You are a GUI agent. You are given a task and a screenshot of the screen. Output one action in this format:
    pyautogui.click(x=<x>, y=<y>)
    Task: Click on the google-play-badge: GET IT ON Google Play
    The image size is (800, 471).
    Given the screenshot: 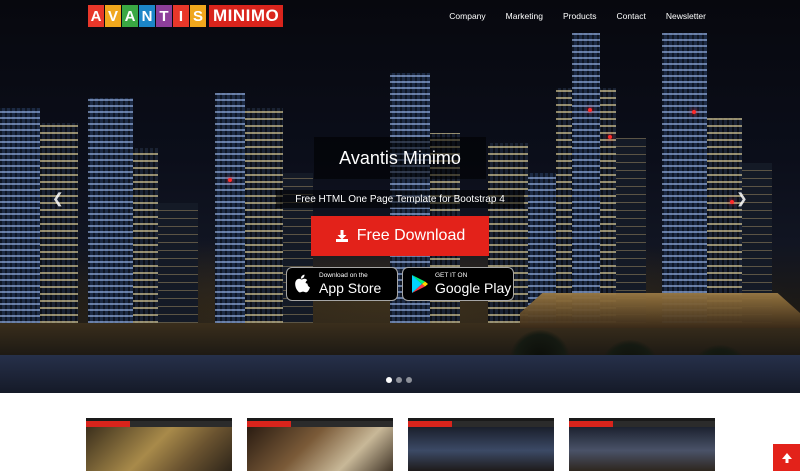 What is the action you would take?
    pyautogui.click(x=458, y=284)
    